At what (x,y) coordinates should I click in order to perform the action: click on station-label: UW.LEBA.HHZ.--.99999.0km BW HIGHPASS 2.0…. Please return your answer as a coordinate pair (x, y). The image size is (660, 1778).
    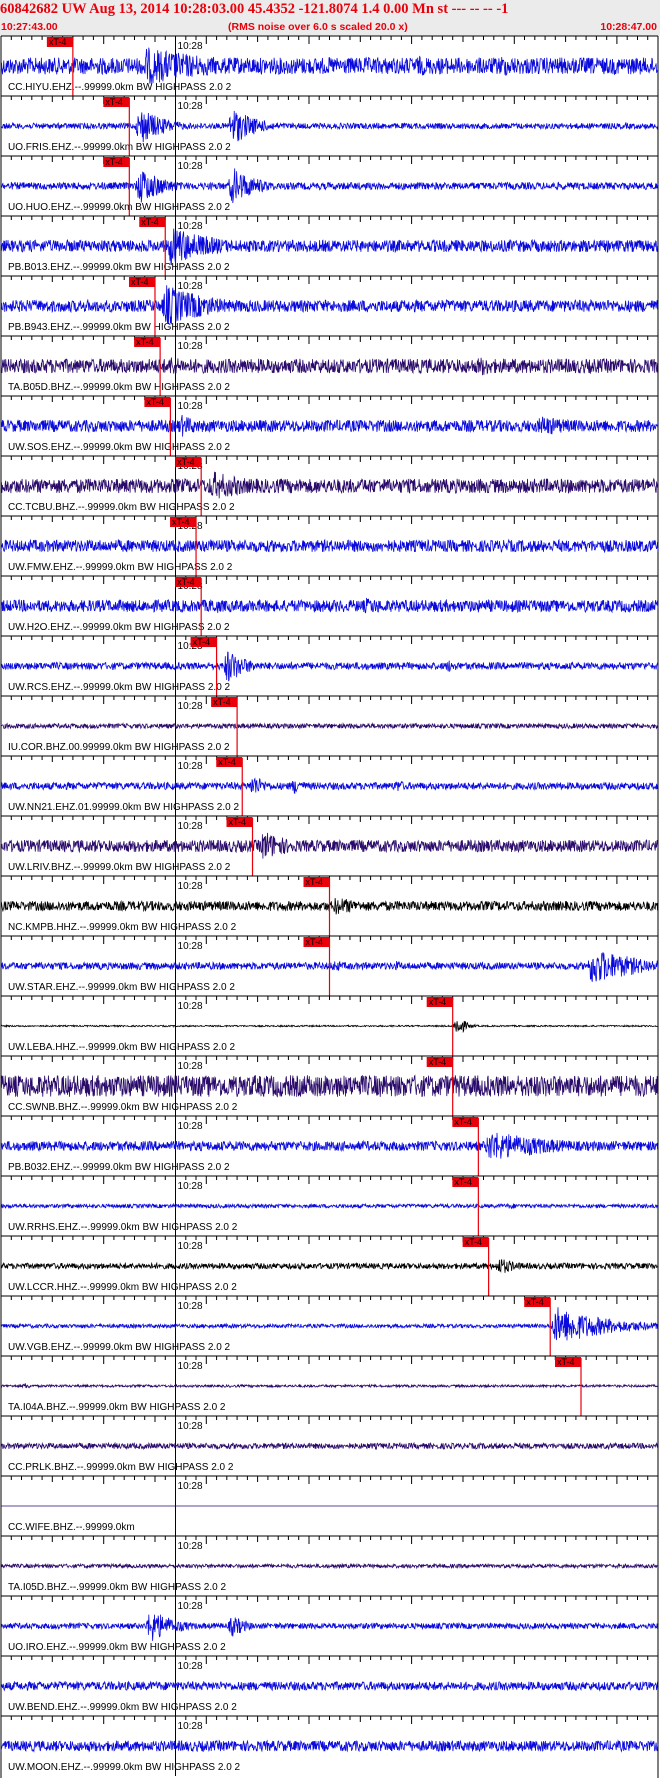
    Looking at the image, I should click on (122, 1047).